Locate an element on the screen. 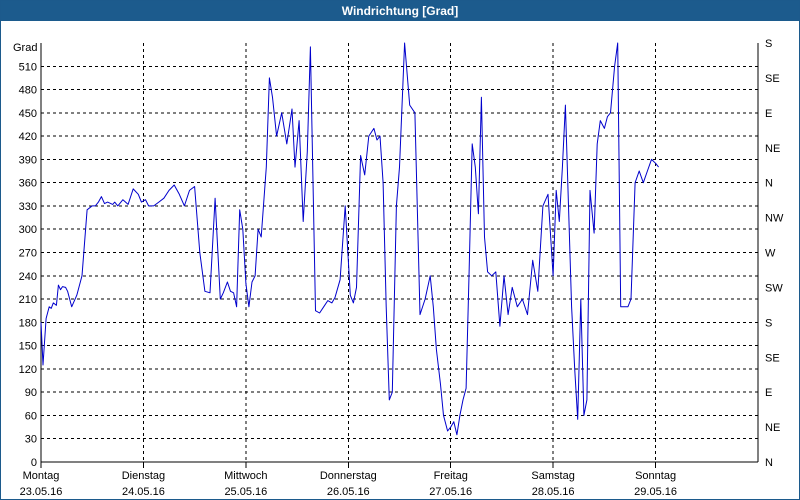 The width and height of the screenshot is (800, 500). x-tick-date: 23.05.16 is located at coordinates (41, 492).